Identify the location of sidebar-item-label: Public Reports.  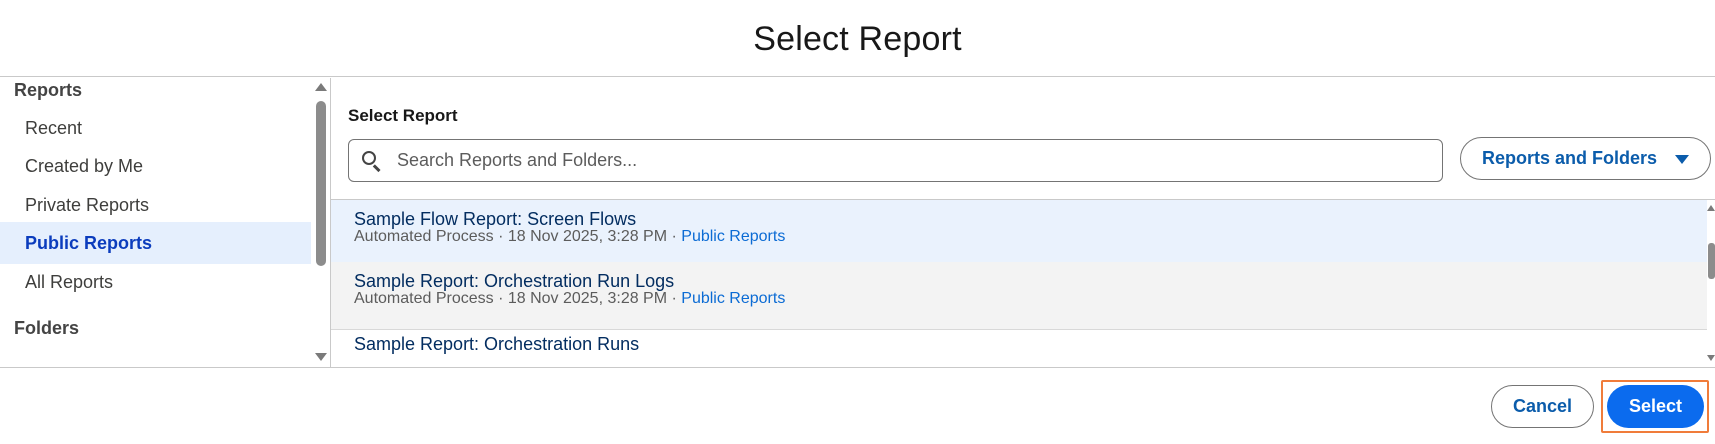
(89, 242).